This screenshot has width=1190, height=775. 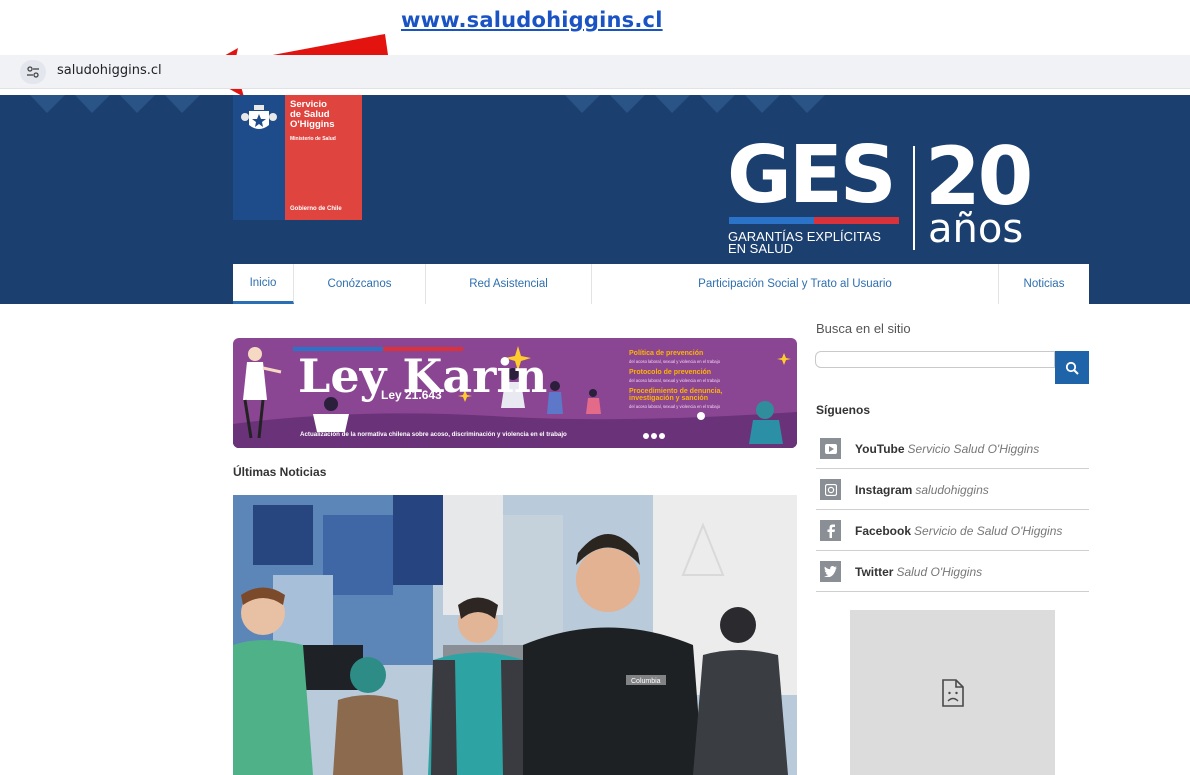 What do you see at coordinates (863, 328) in the screenshot?
I see `search-label: Busca en el sitio` at bounding box center [863, 328].